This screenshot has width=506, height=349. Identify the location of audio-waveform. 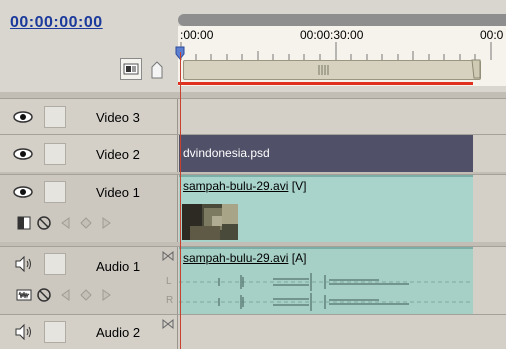
(326, 292).